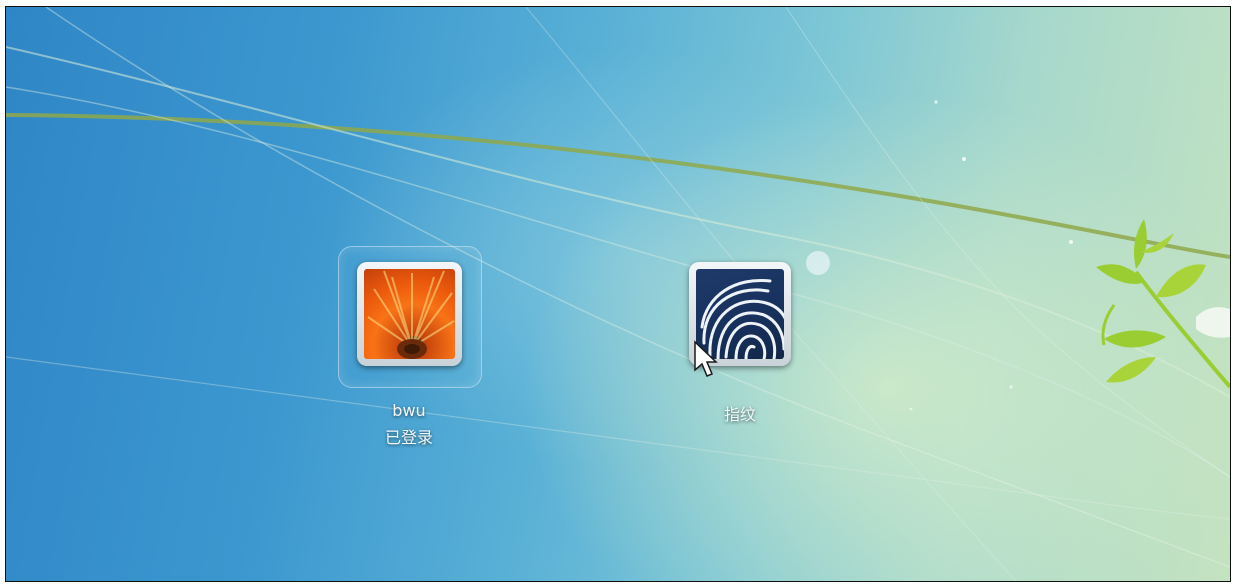 Image resolution: width=1235 pixels, height=587 pixels. Describe the element at coordinates (408, 437) in the screenshot. I see `user-status-label: 已登录` at that location.